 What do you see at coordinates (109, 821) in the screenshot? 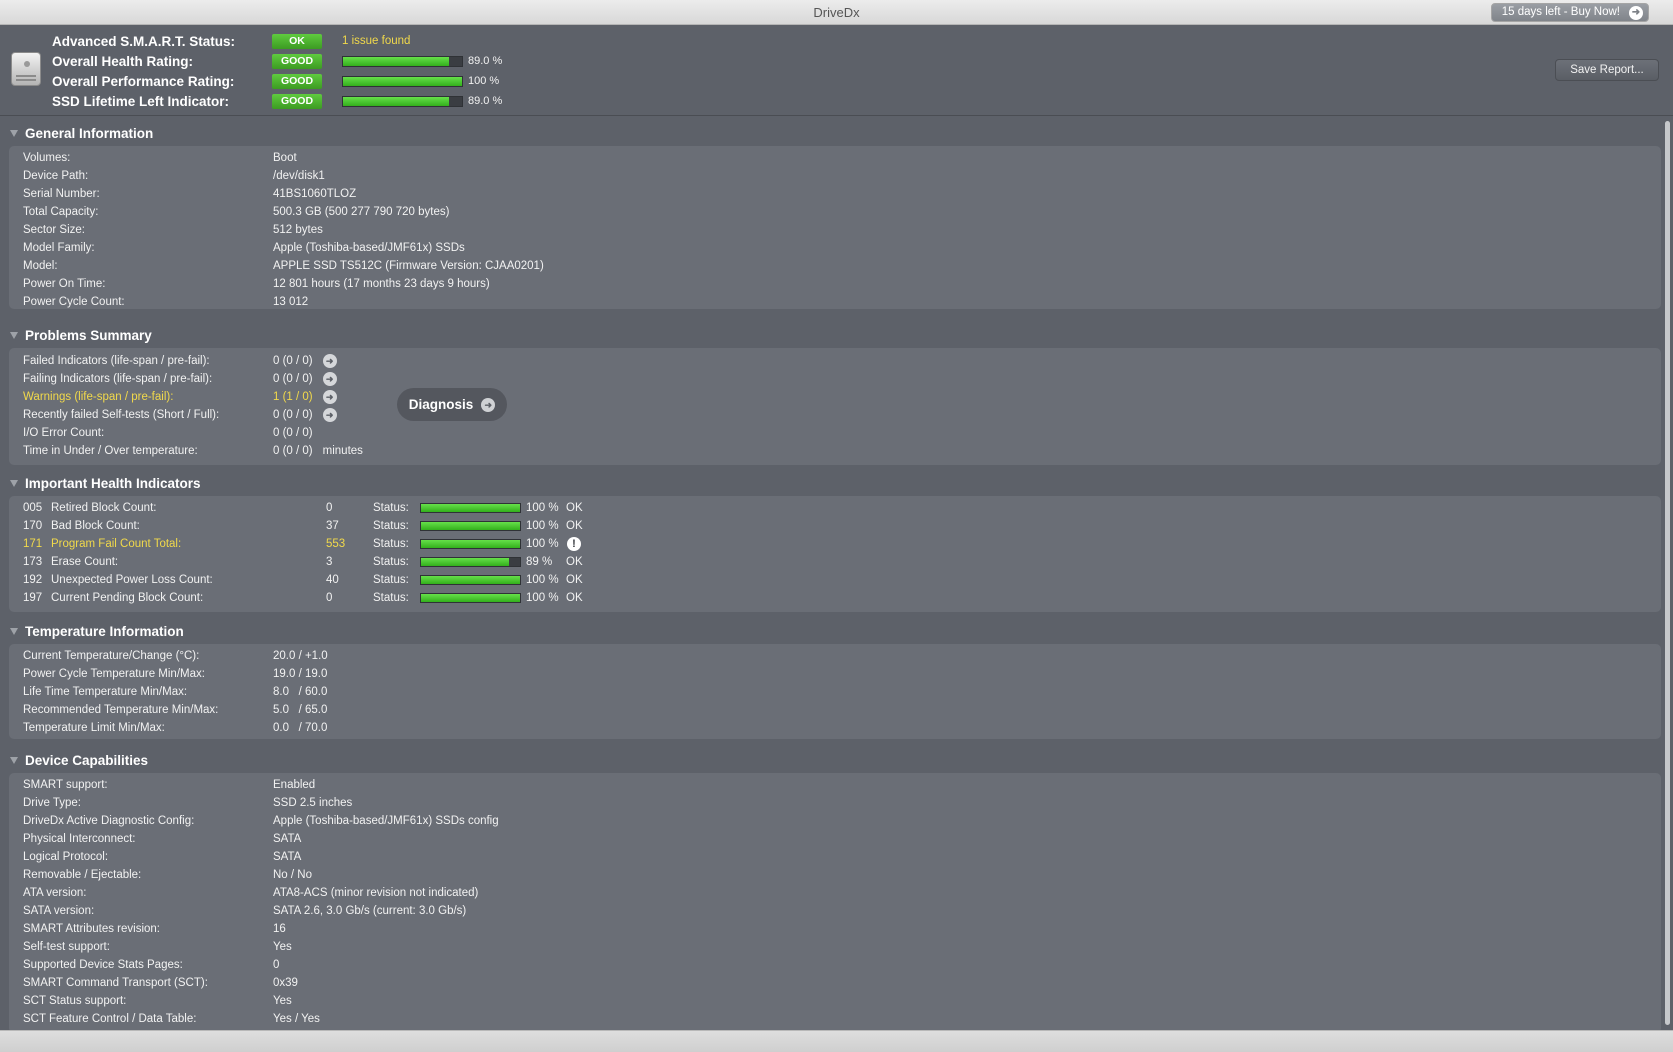
I see `capability-label: DriveDx Active Diagnostic Config:` at bounding box center [109, 821].